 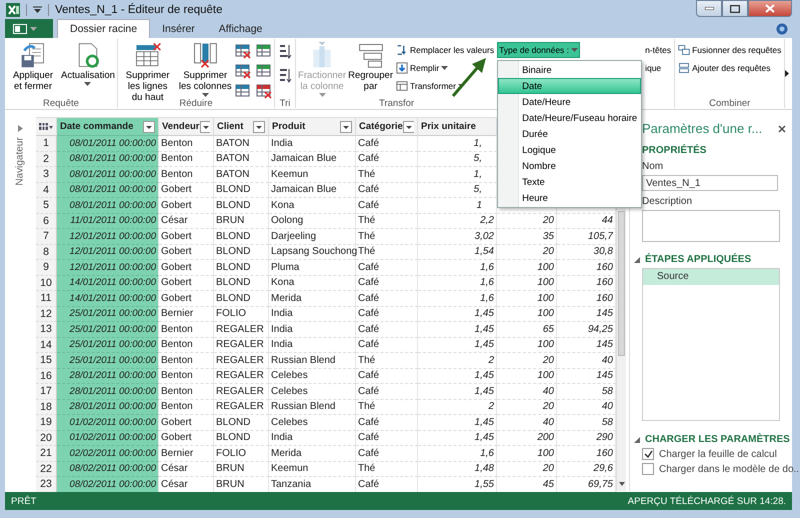 I want to click on ribbon-button: Fusionner des requêtes, so click(x=729, y=50).